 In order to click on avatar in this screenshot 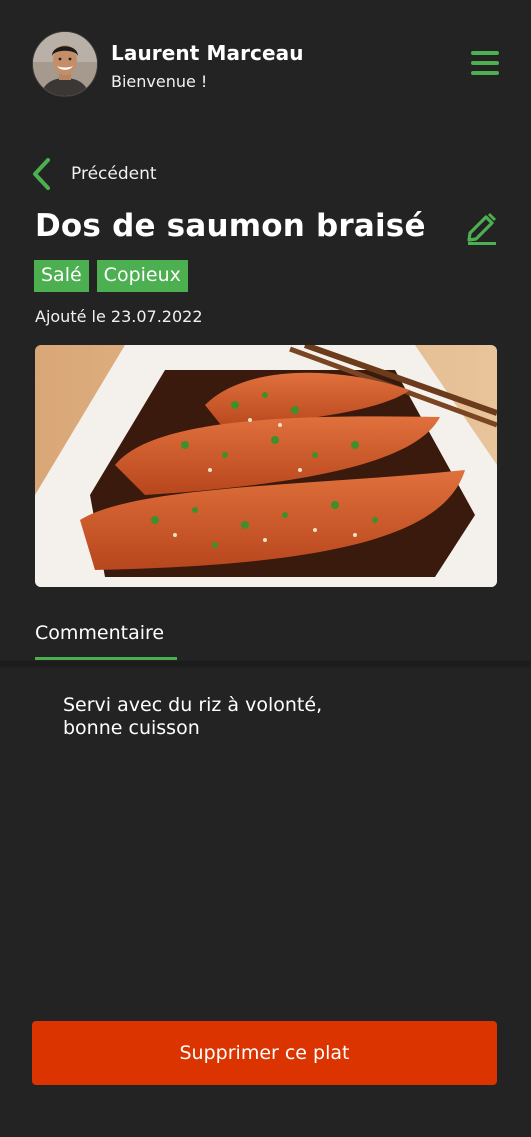, I will do `click(65, 64)`.